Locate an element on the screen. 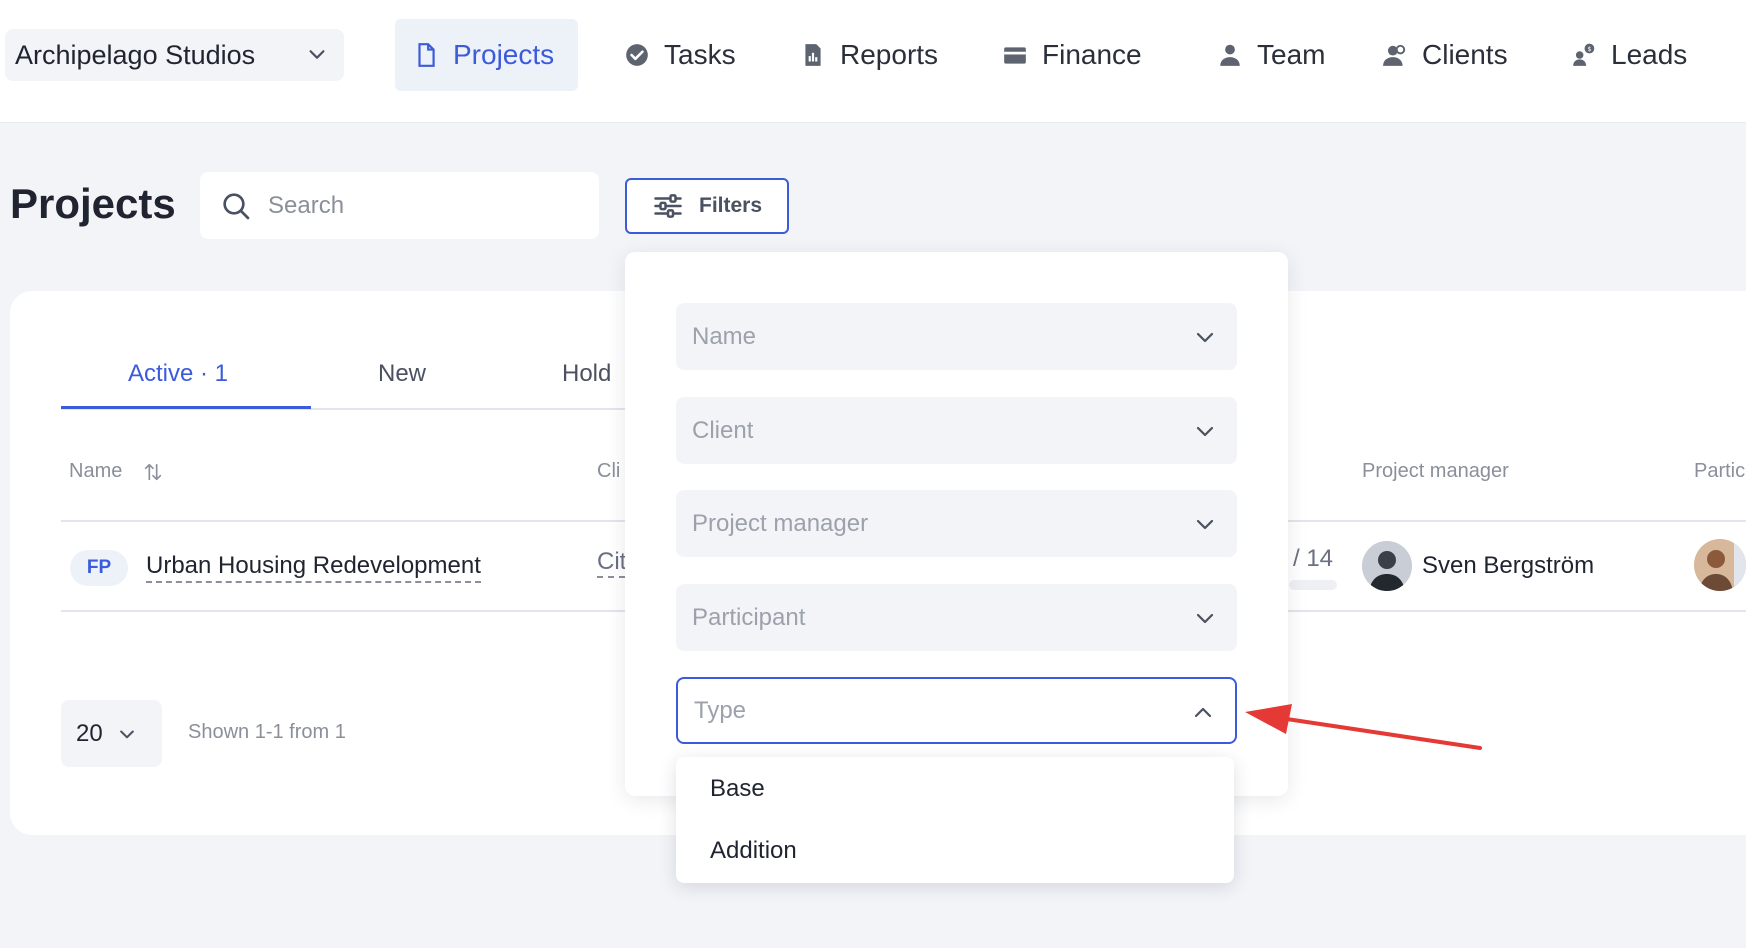 This screenshot has width=1746, height=948. search-box is located at coordinates (399, 205).